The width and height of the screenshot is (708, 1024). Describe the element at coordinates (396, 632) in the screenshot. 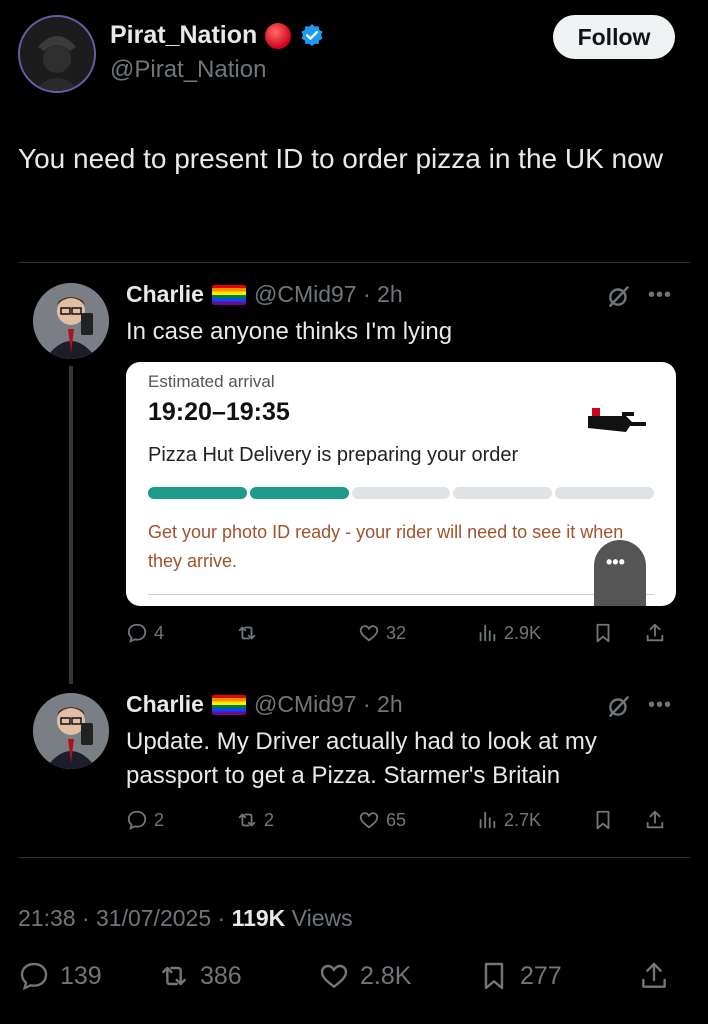

I see `like-count: 32` at that location.